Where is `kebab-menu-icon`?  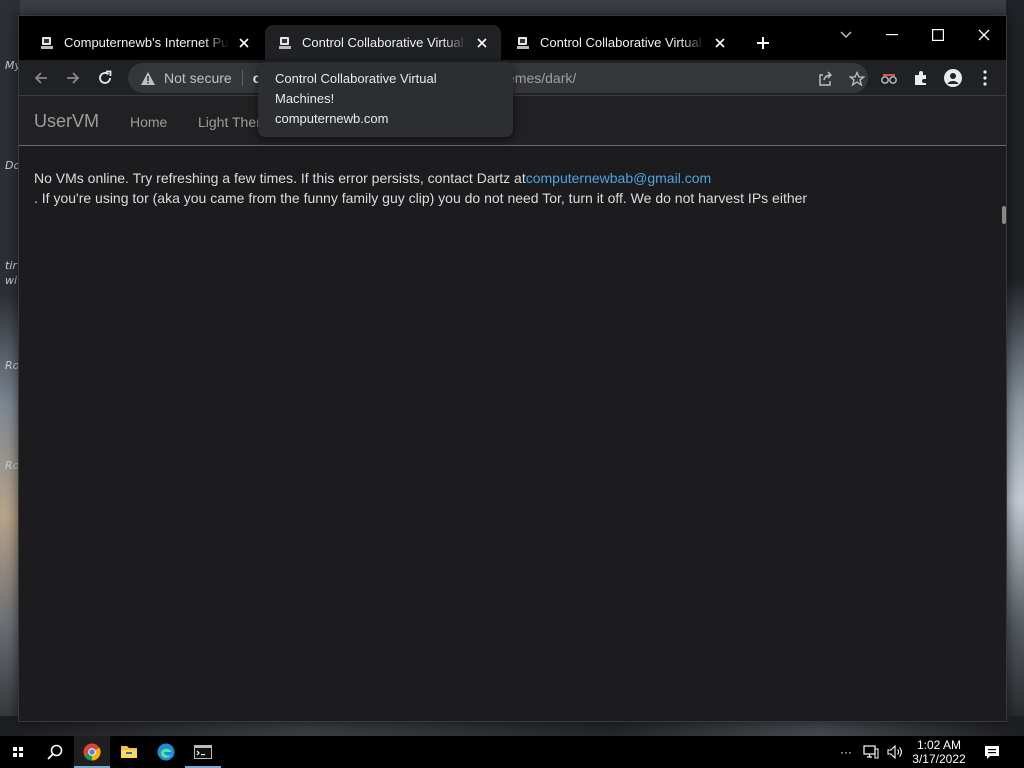
kebab-menu-icon is located at coordinates (985, 78).